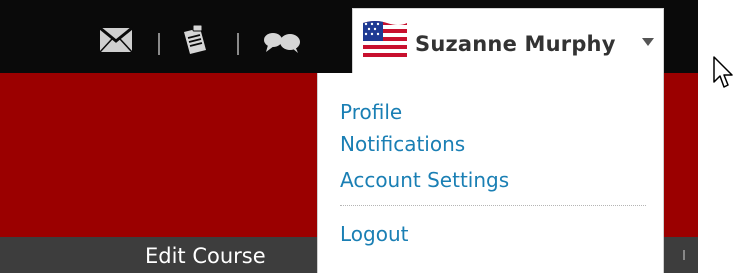  I want to click on user-menu-toggle: Suzanne Murphy, so click(508, 40).